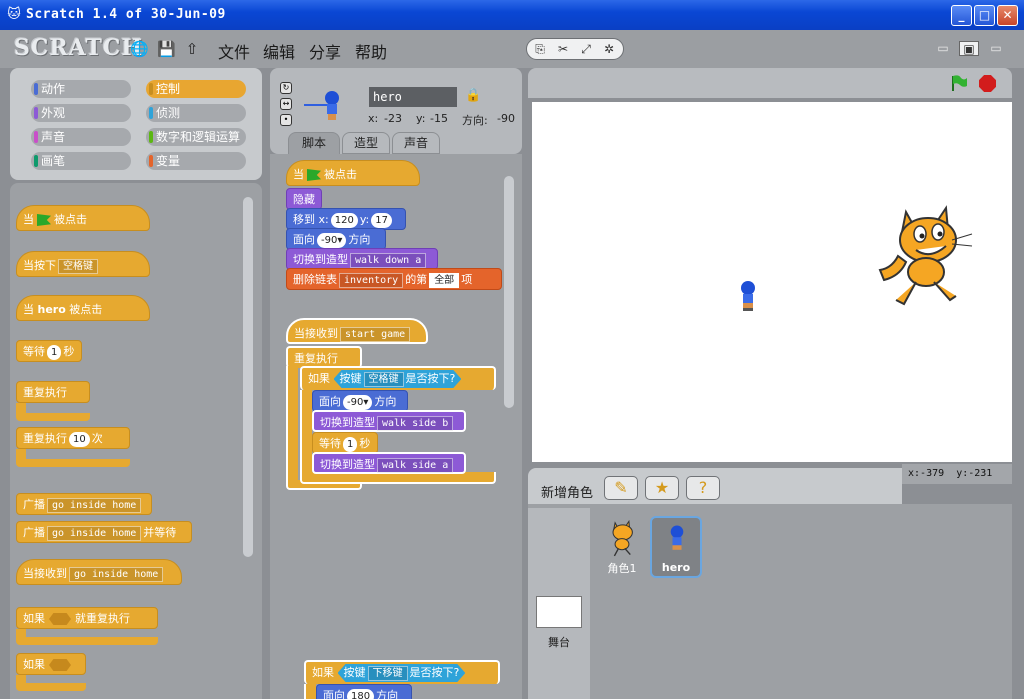 The height and width of the screenshot is (699, 1024). Describe the element at coordinates (126, 14) in the screenshot. I see `window-title: Scratch 1.4 of 30-Jun-09` at that location.